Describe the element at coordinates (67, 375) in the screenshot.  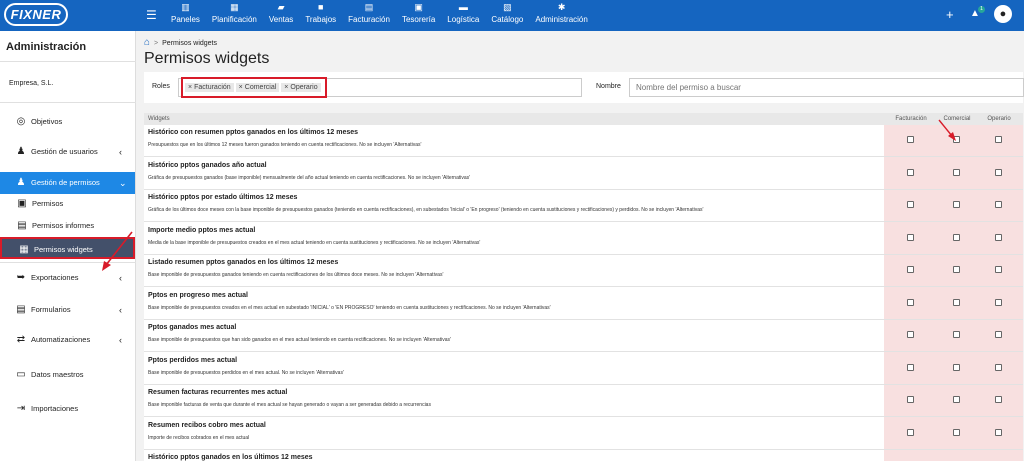
I see `sidebar-item-datos-maestros: ▭ Datos maestros` at that location.